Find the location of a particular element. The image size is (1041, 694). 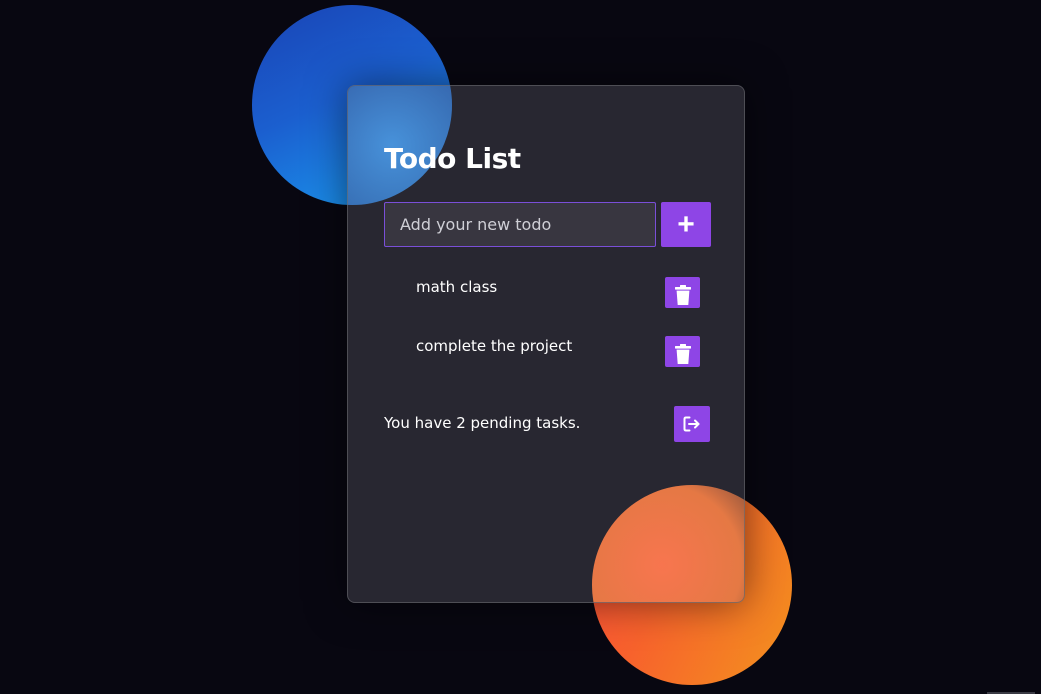

plus-icon: + is located at coordinates (686, 224).